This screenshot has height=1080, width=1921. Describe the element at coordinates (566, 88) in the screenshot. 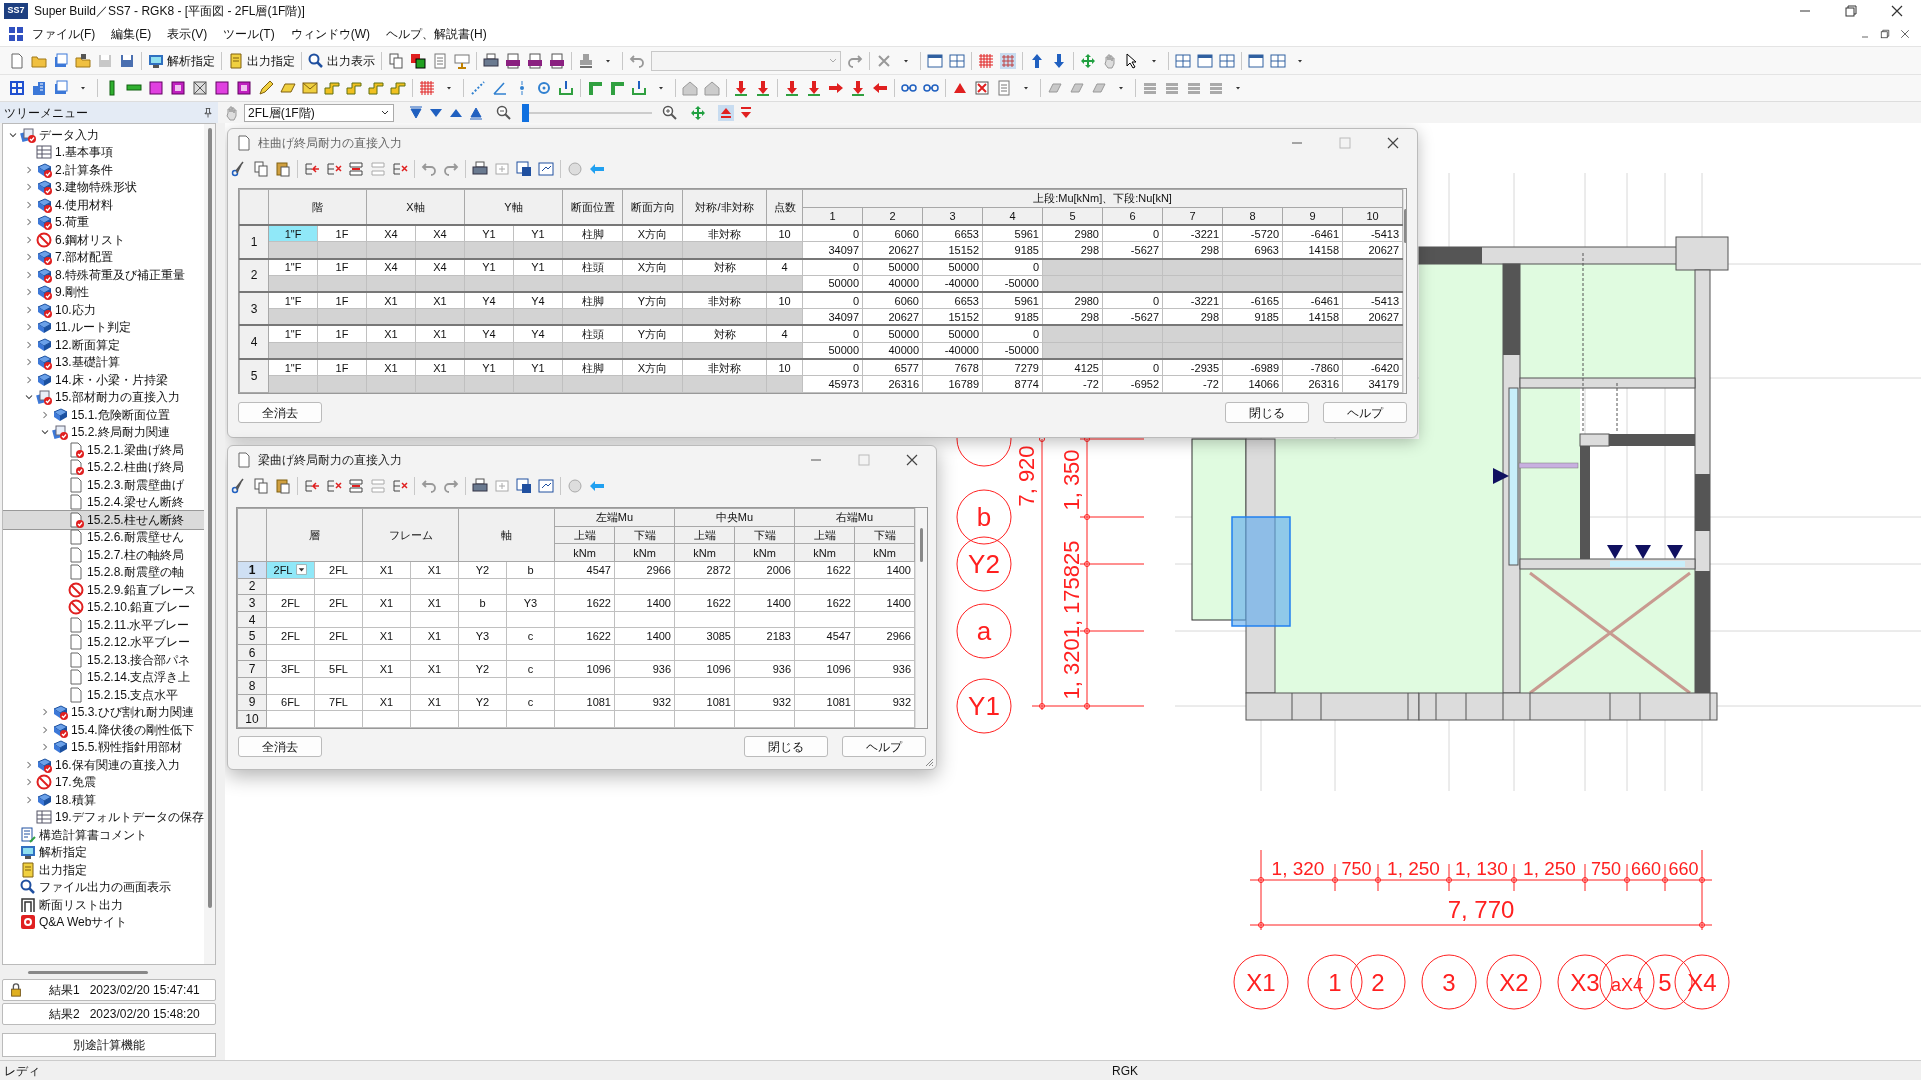

I see `tray-icon` at that location.